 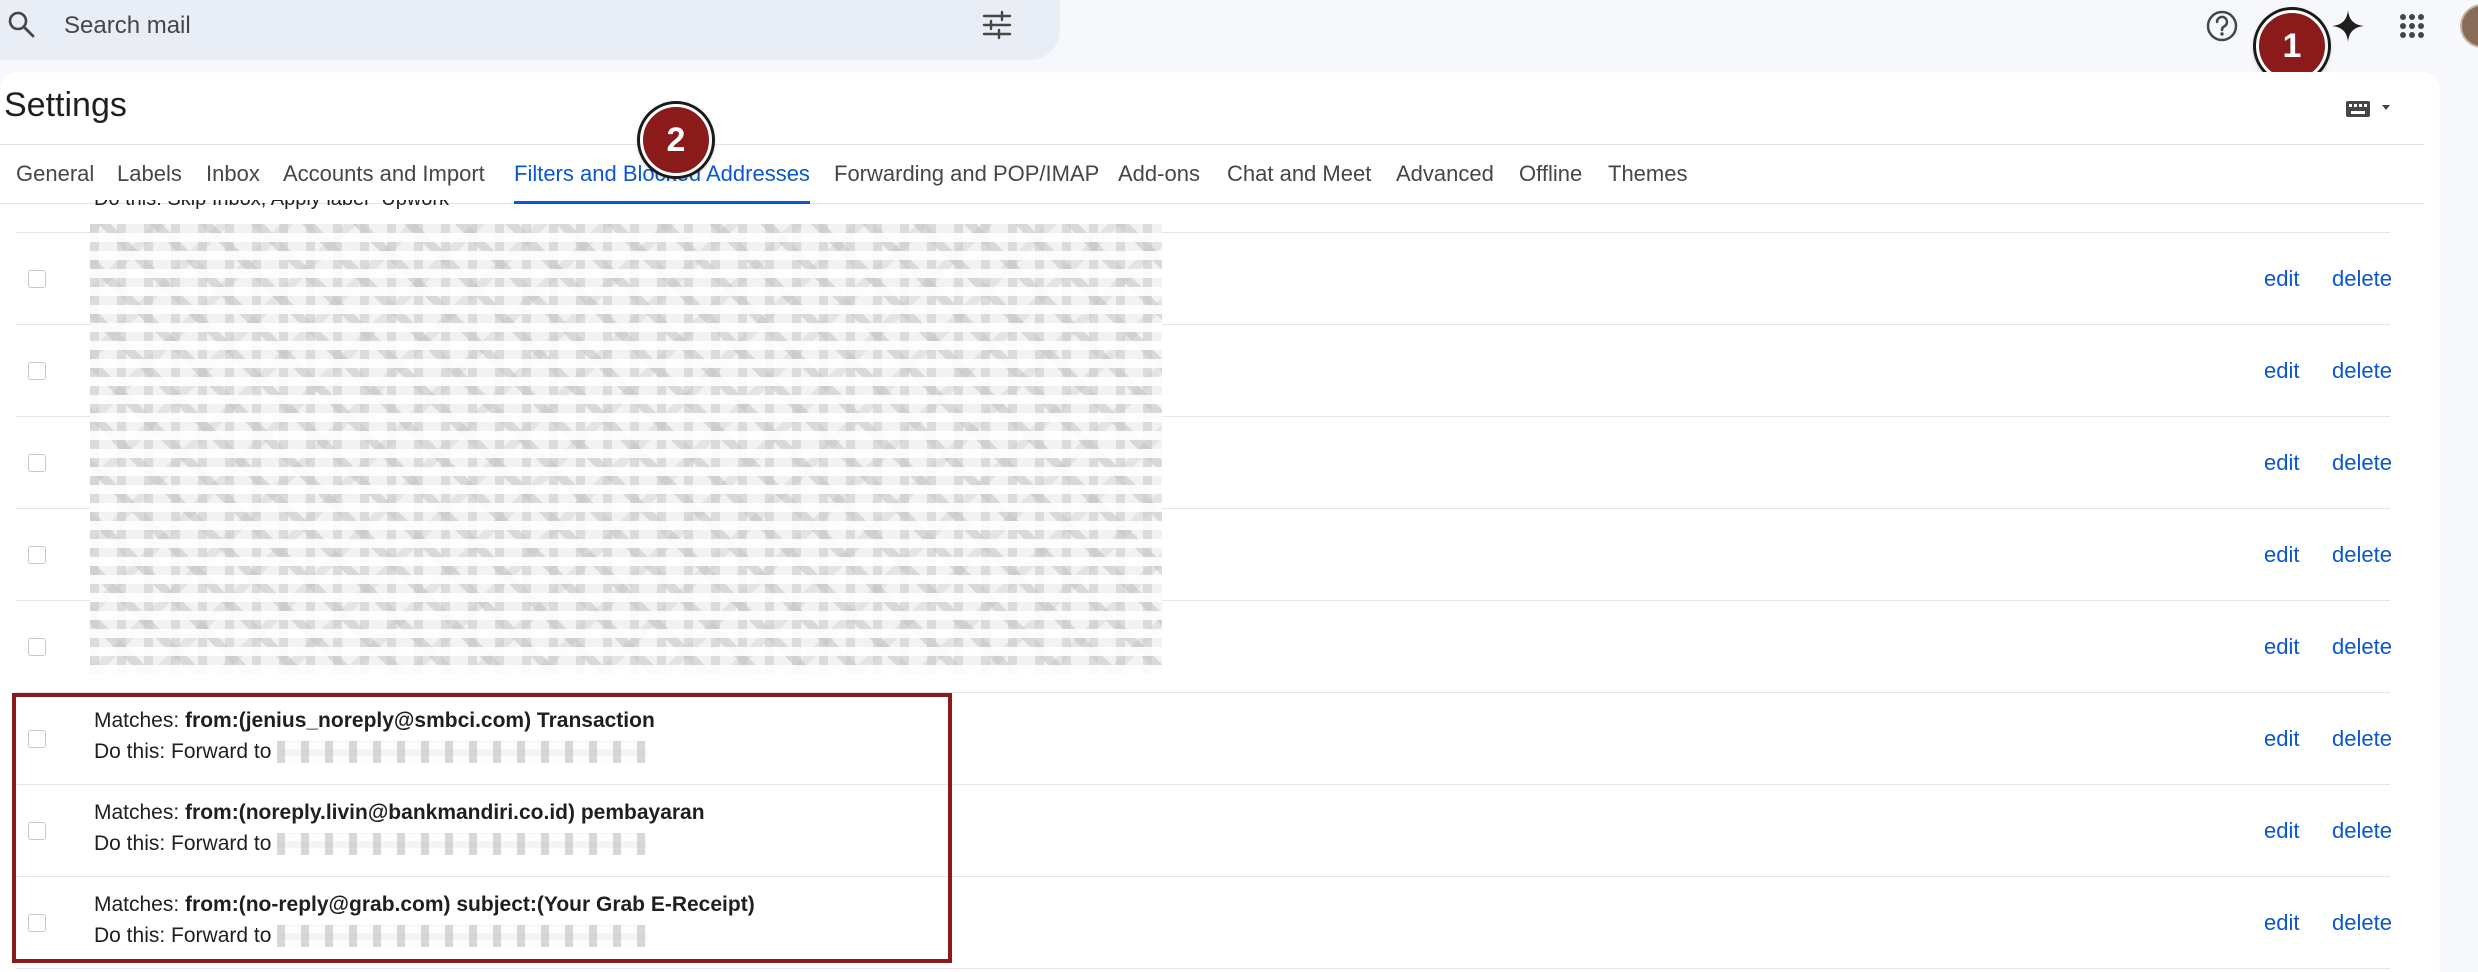 What do you see at coordinates (149, 174) in the screenshot?
I see `tab-labels: Labels` at bounding box center [149, 174].